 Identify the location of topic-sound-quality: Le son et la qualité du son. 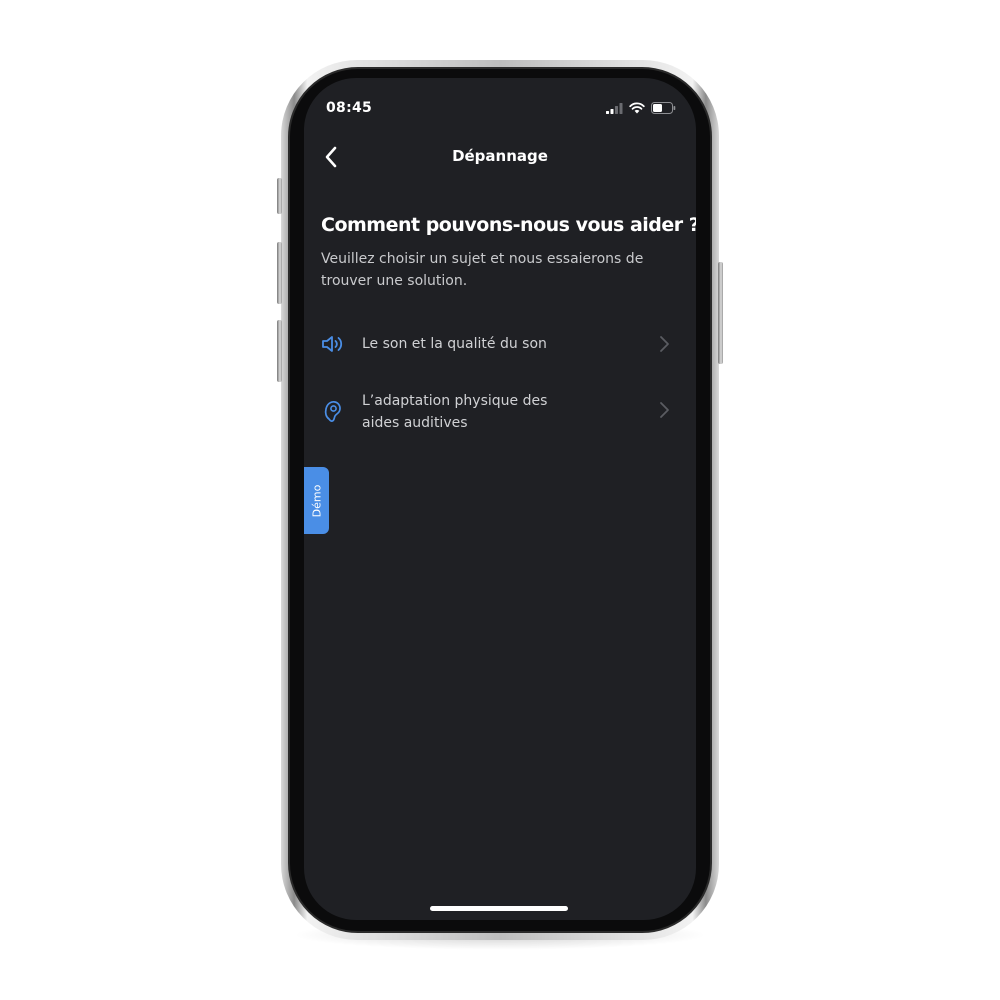
(500, 344).